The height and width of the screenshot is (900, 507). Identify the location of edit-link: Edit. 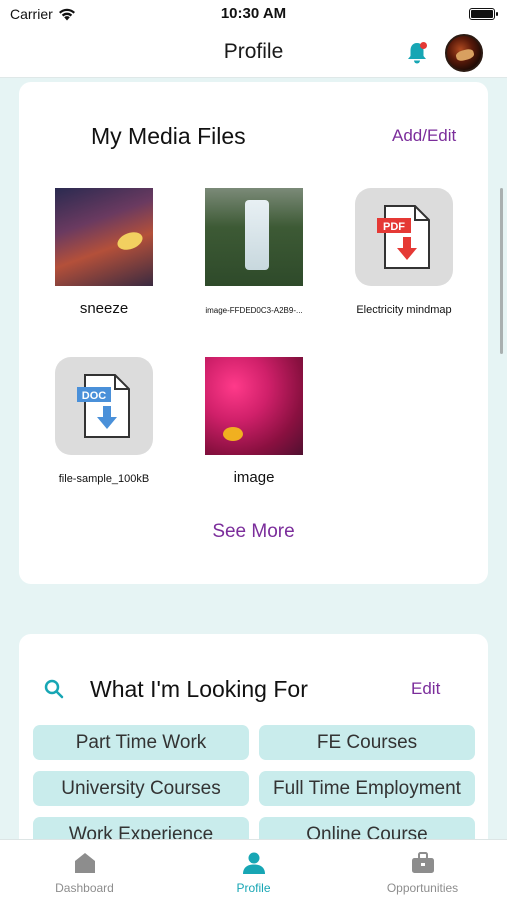
(425, 689).